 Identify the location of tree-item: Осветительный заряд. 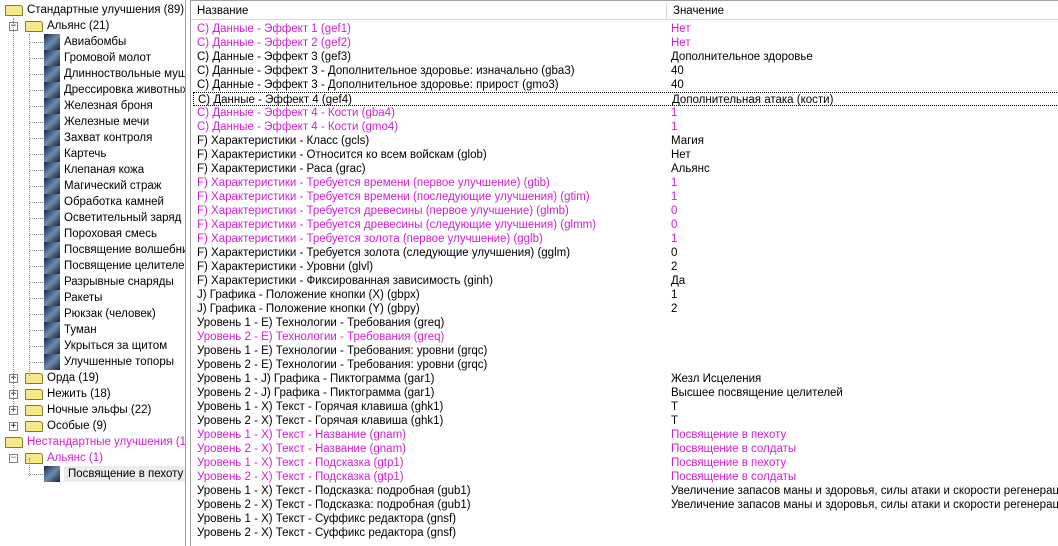
(92, 218).